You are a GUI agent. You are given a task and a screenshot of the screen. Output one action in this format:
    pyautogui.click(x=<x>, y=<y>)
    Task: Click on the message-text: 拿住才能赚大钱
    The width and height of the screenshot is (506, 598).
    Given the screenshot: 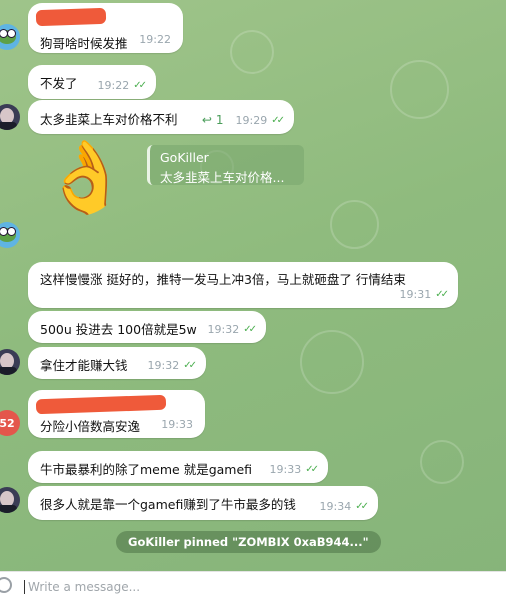 What is the action you would take?
    pyautogui.click(x=84, y=365)
    